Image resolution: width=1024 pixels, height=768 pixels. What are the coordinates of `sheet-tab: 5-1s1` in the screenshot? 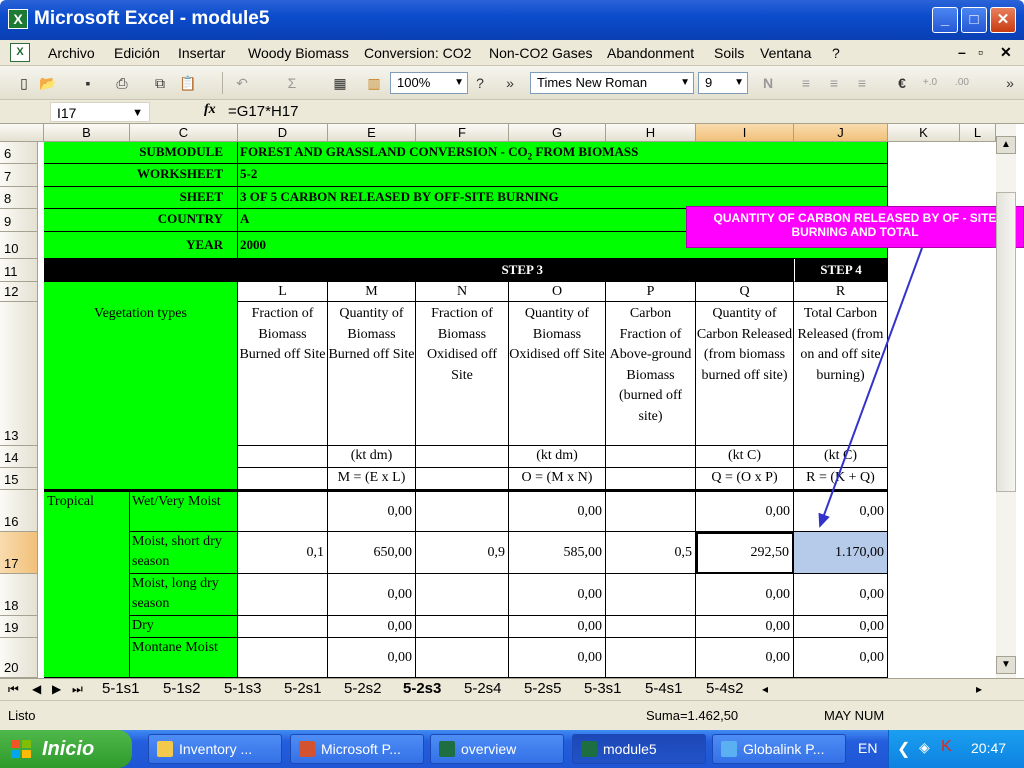 It's located at (121, 688).